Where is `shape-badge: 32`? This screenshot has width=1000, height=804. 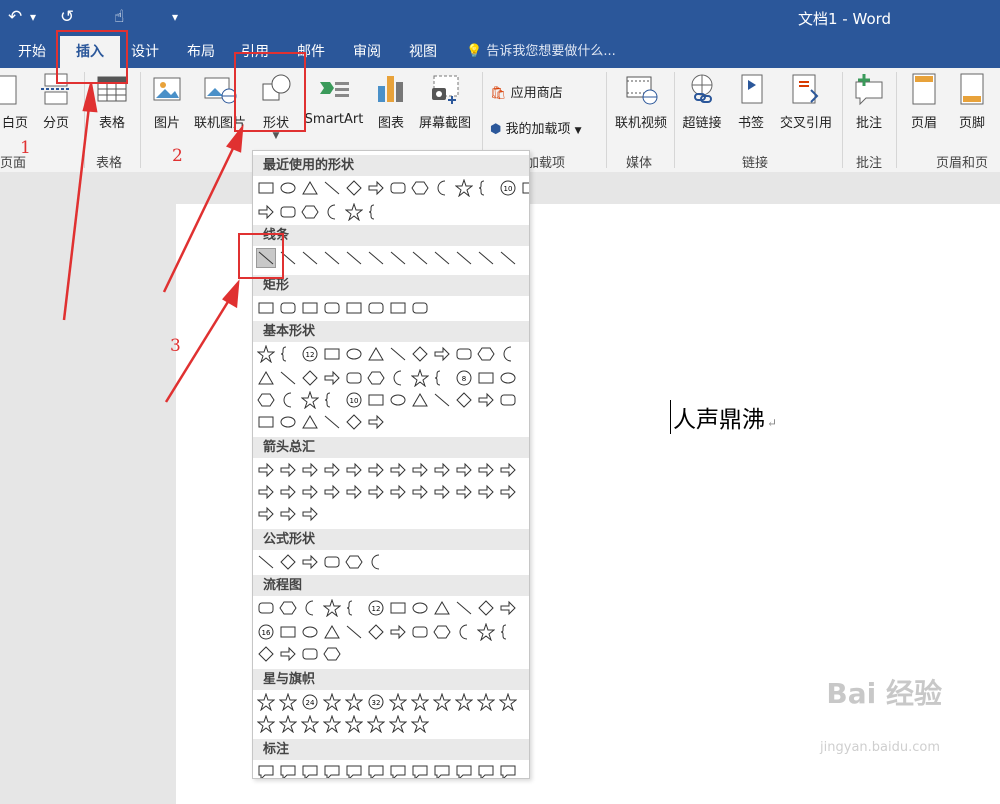
shape-badge: 32 is located at coordinates (376, 702).